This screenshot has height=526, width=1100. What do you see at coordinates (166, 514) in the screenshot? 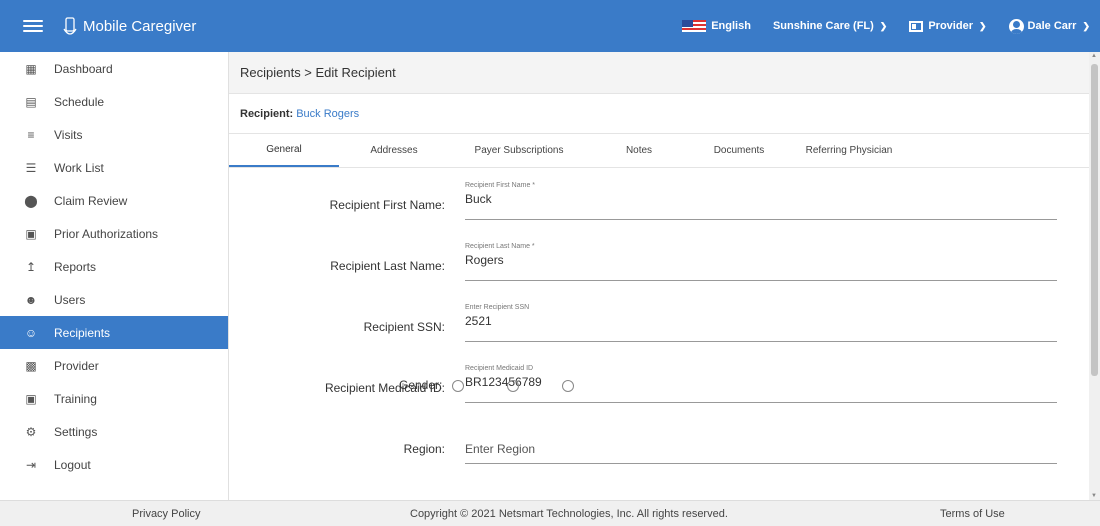
I see `privacy-policy-link: Privacy Policy` at bounding box center [166, 514].